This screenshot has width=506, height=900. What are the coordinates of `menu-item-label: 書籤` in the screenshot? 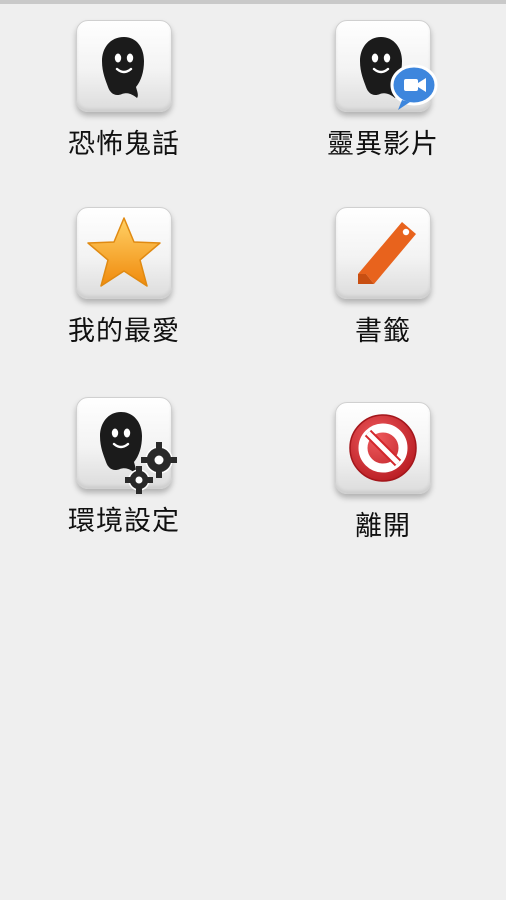 It's located at (383, 331).